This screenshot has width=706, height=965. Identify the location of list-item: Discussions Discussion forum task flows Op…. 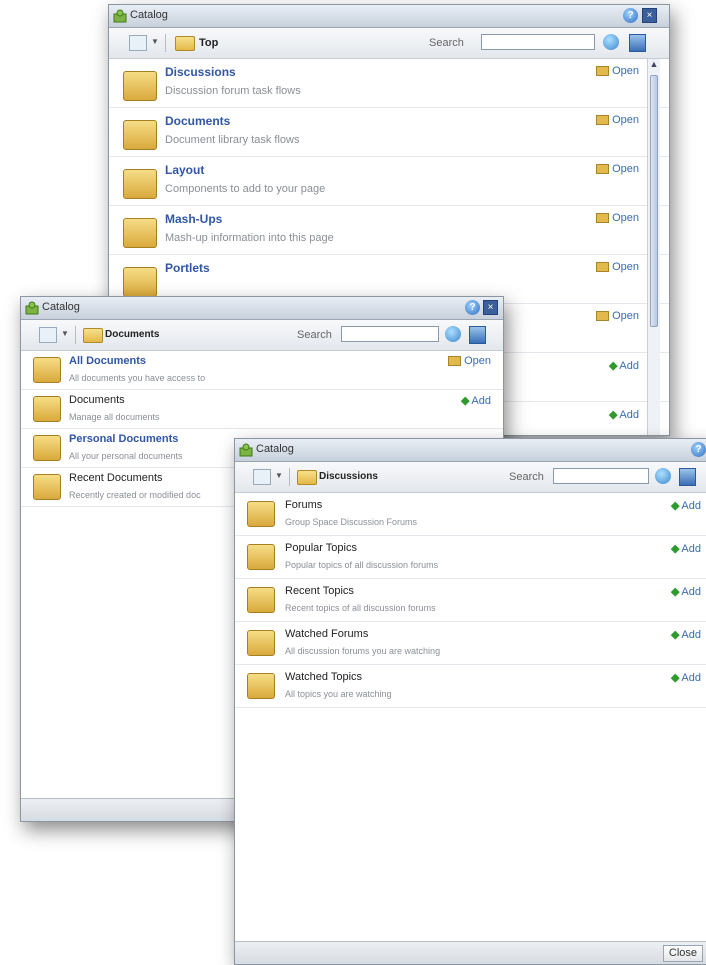
(389, 83).